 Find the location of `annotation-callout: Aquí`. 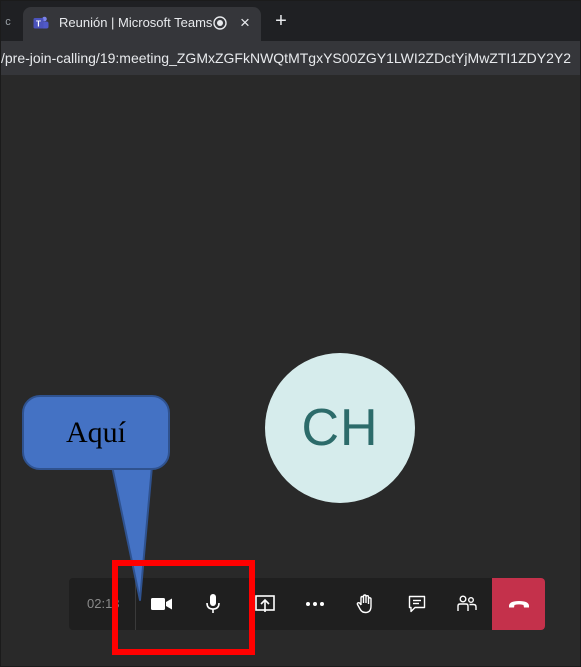

annotation-callout: Aquí is located at coordinates (96, 432).